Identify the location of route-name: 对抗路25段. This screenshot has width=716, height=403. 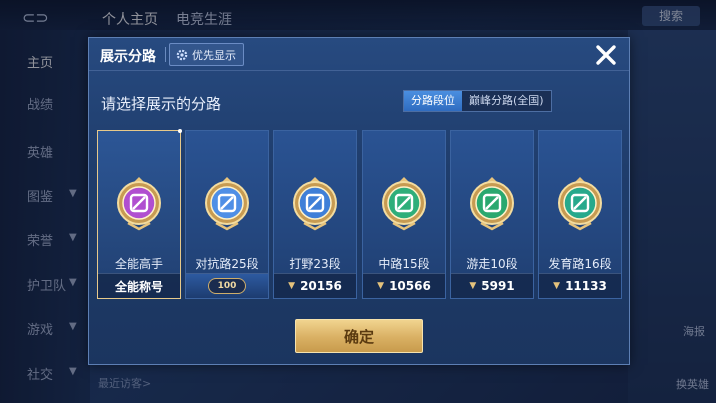
(227, 264).